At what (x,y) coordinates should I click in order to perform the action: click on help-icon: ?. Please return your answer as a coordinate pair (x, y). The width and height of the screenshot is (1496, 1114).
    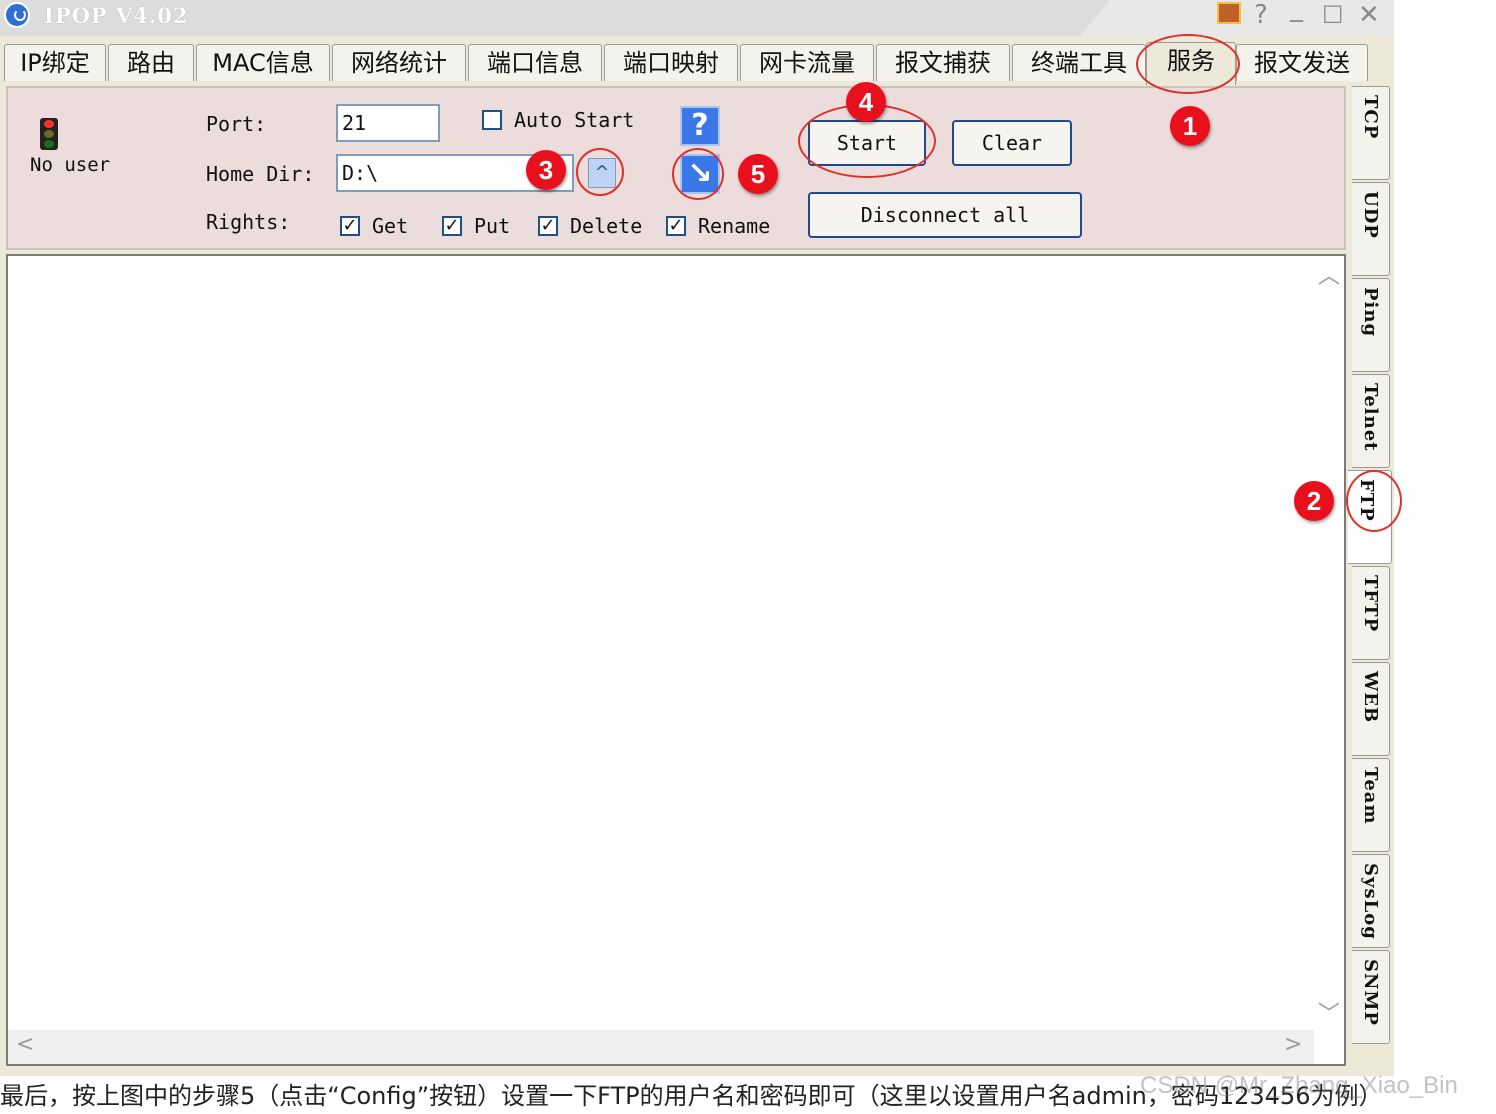
    Looking at the image, I should click on (1261, 15).